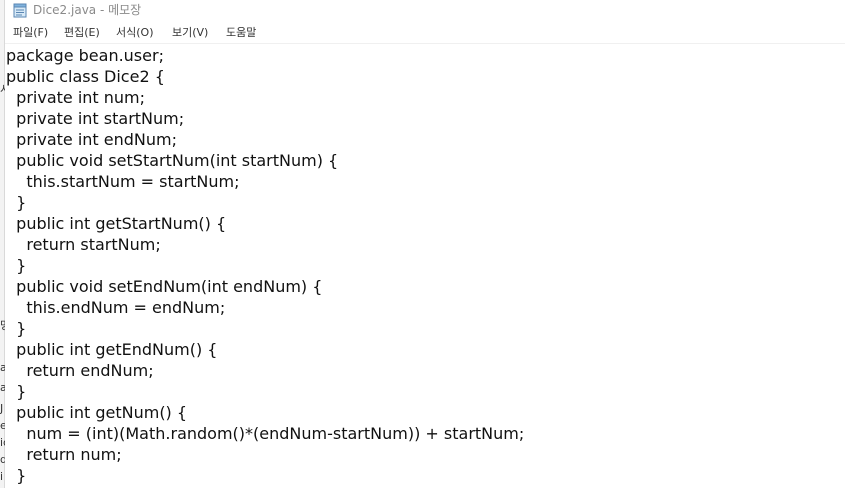 The height and width of the screenshot is (488, 845). I want to click on code-line: public class Dice2 {, so click(85, 76).